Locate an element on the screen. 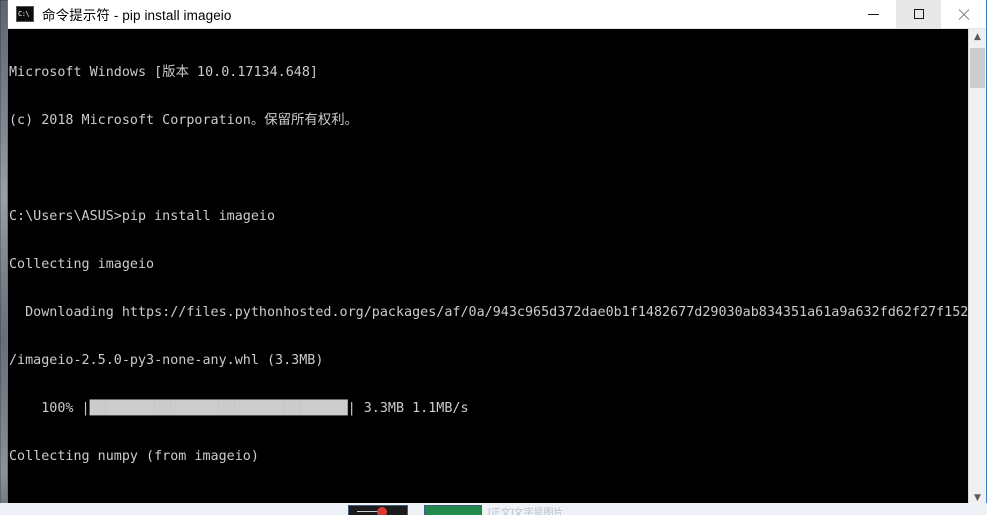 This screenshot has height=515, width=987. cmd-icon is located at coordinates (25, 14).